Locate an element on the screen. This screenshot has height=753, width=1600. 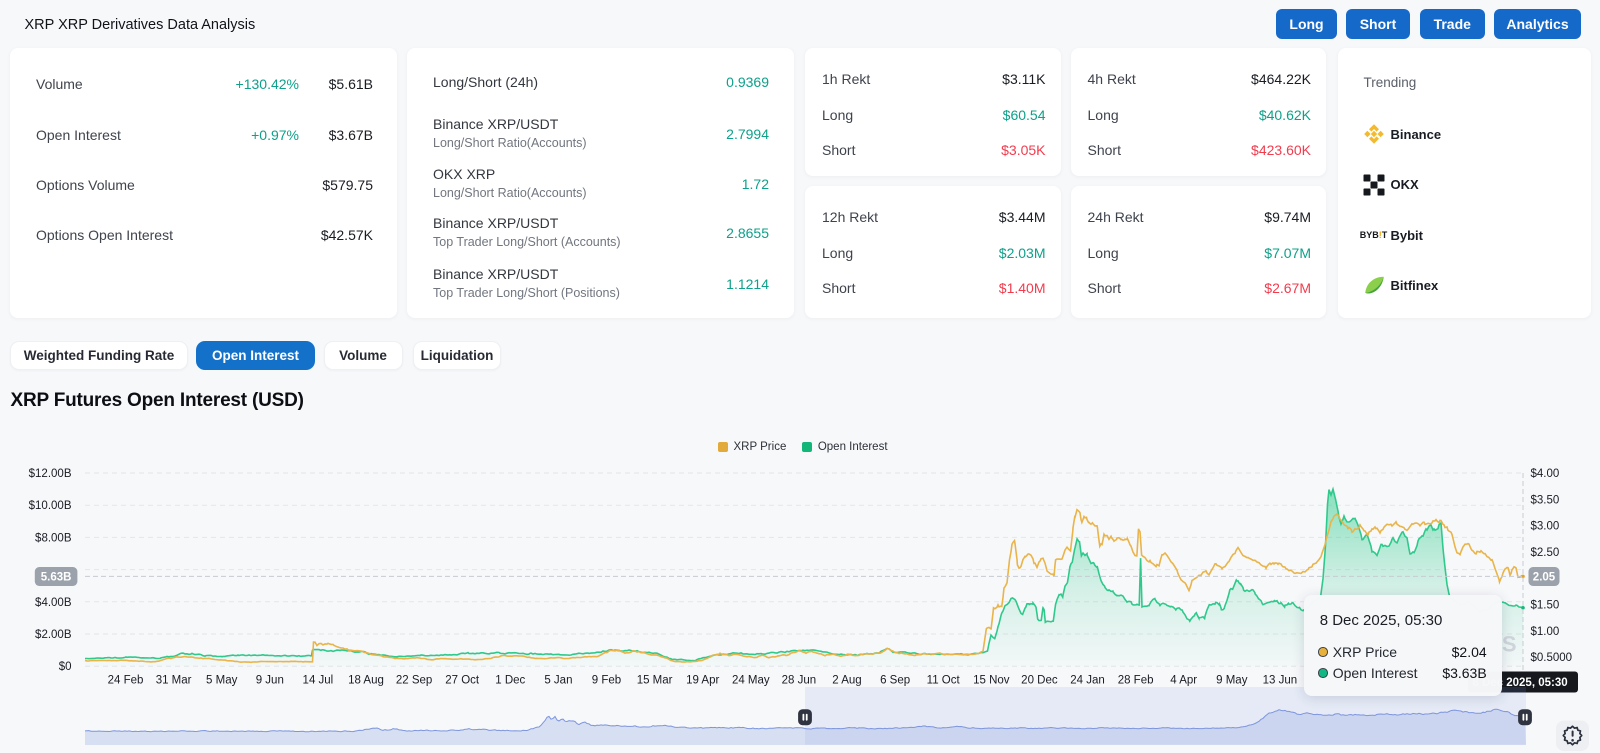
svg-text: 24 Feb is located at coordinates (126, 681).